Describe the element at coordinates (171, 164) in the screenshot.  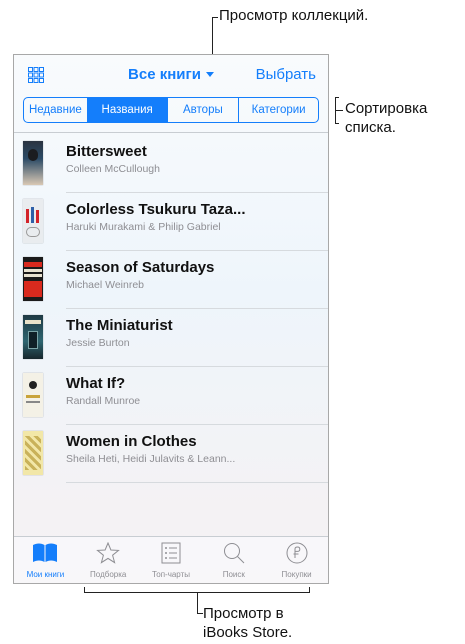
I see `list-item: Bittersweet Colleen McCullough` at that location.